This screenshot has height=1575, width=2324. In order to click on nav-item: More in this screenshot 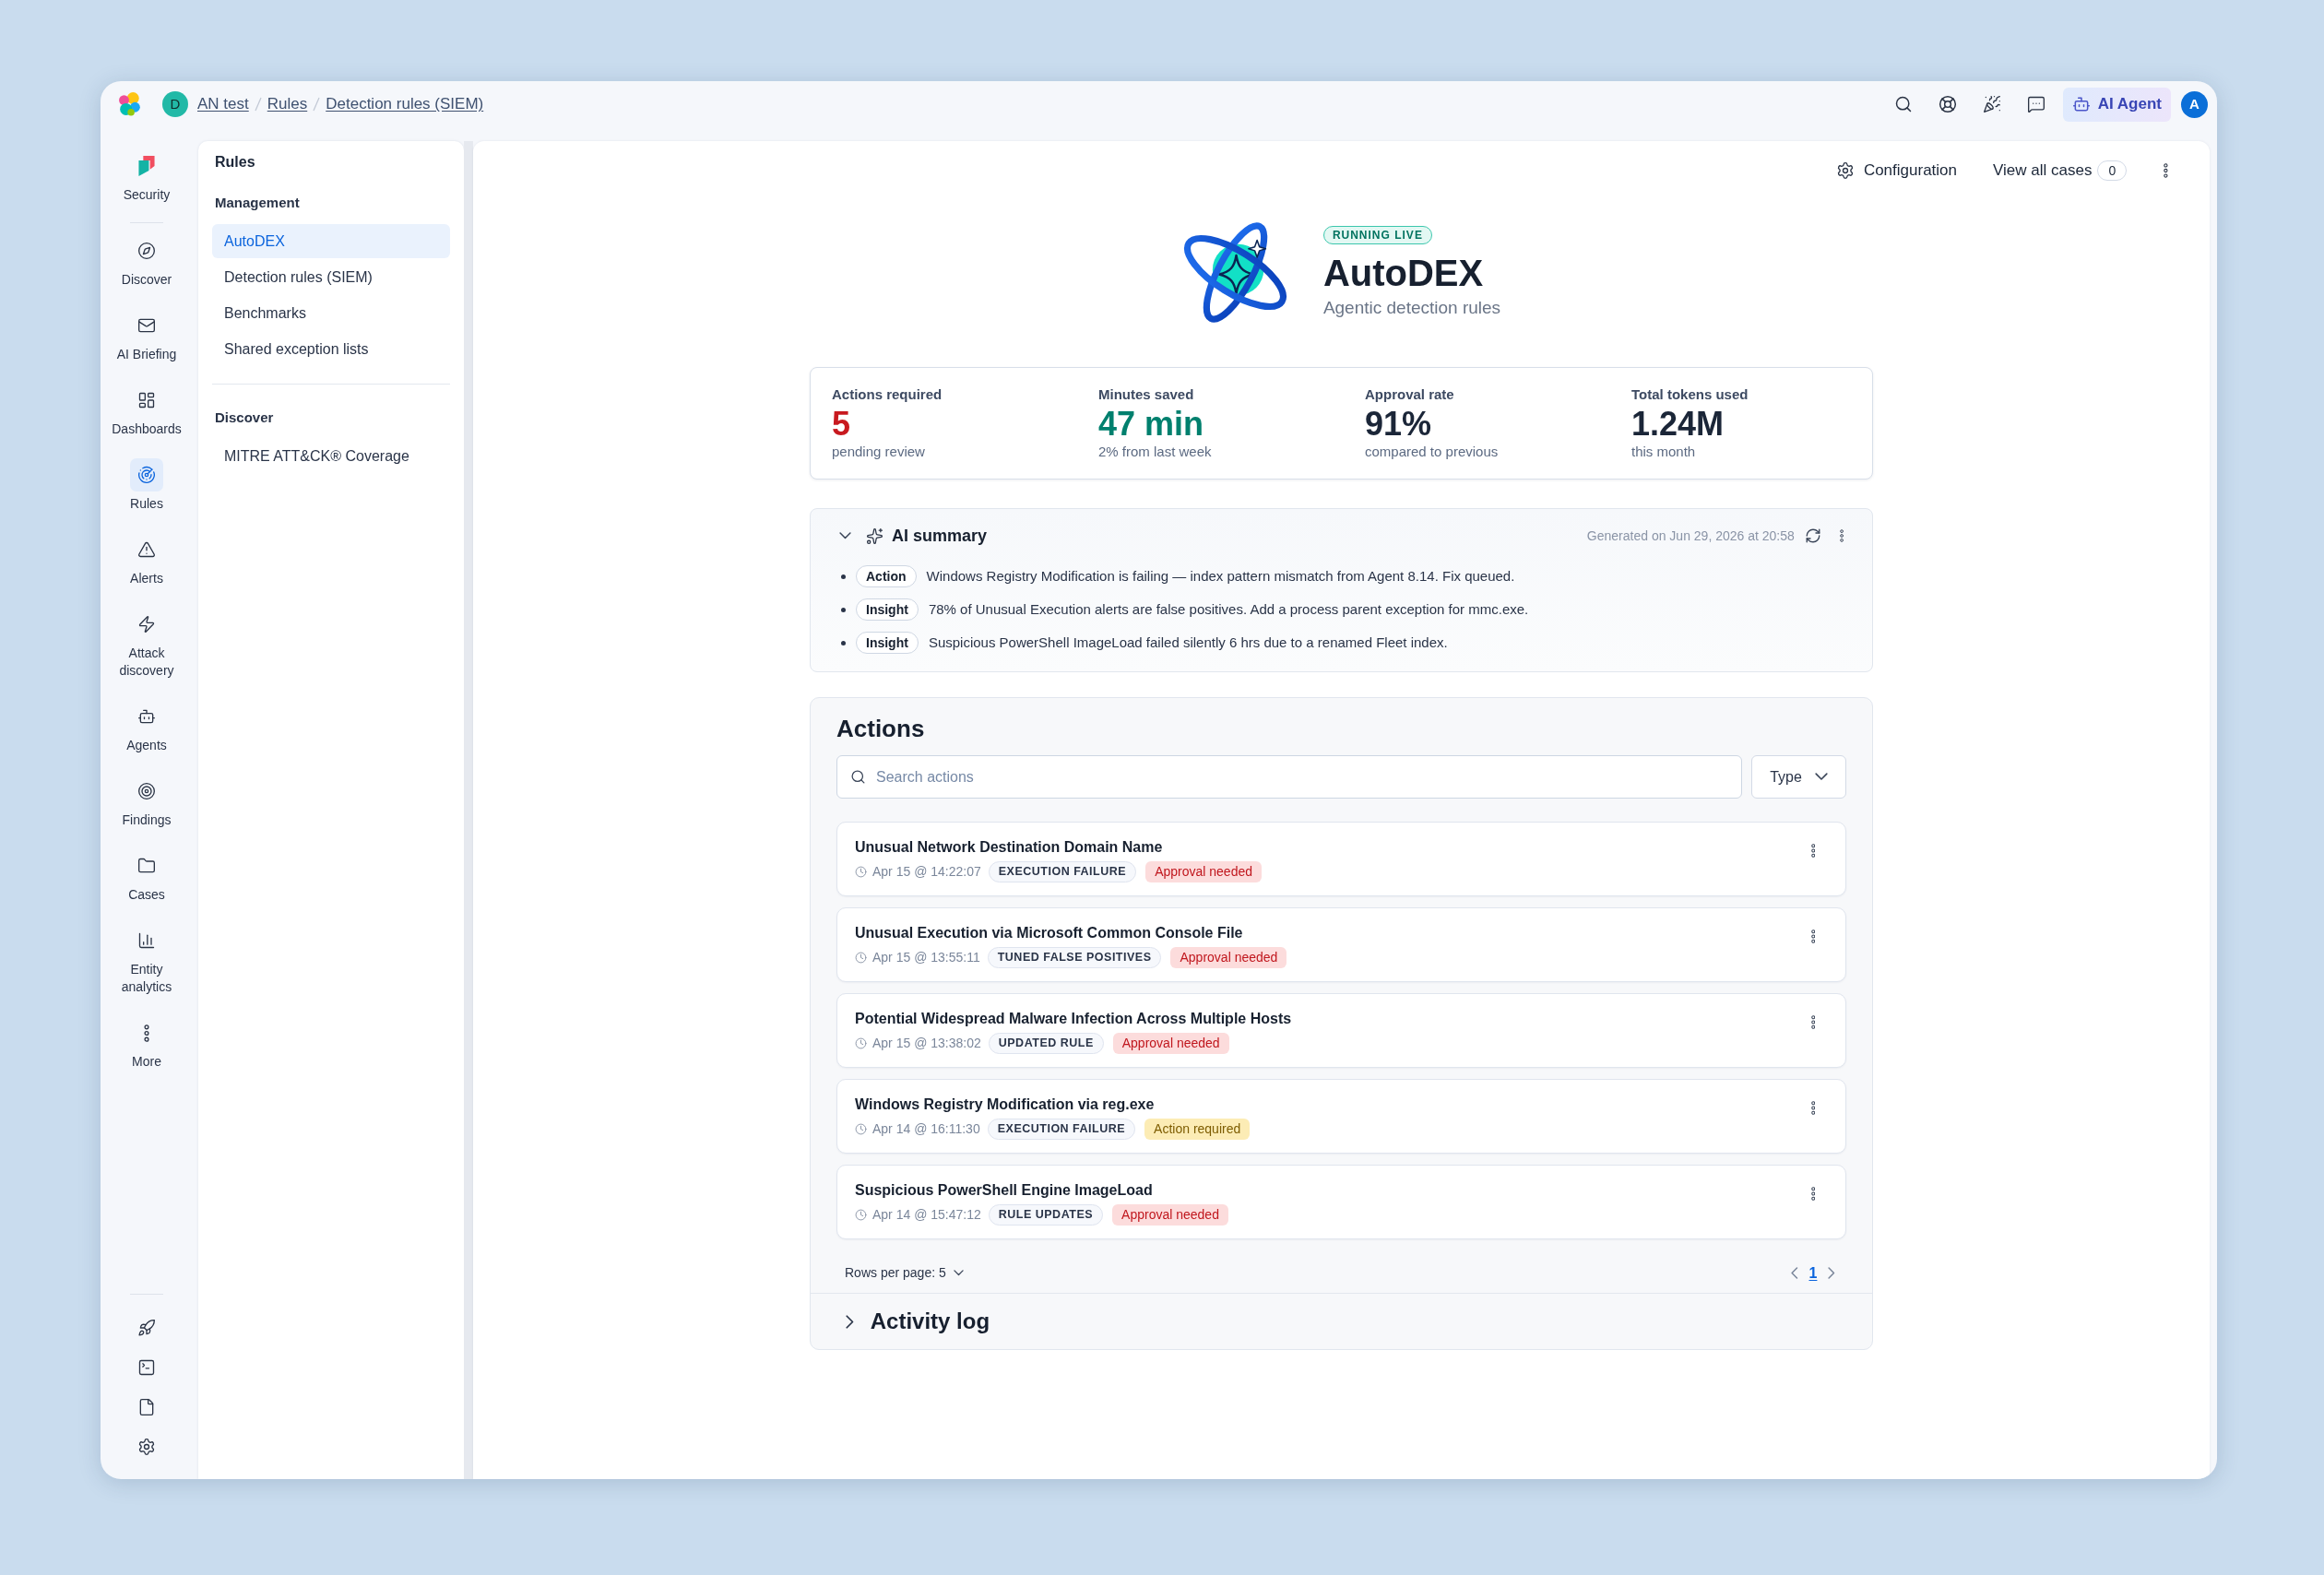, I will do `click(146, 1044)`.